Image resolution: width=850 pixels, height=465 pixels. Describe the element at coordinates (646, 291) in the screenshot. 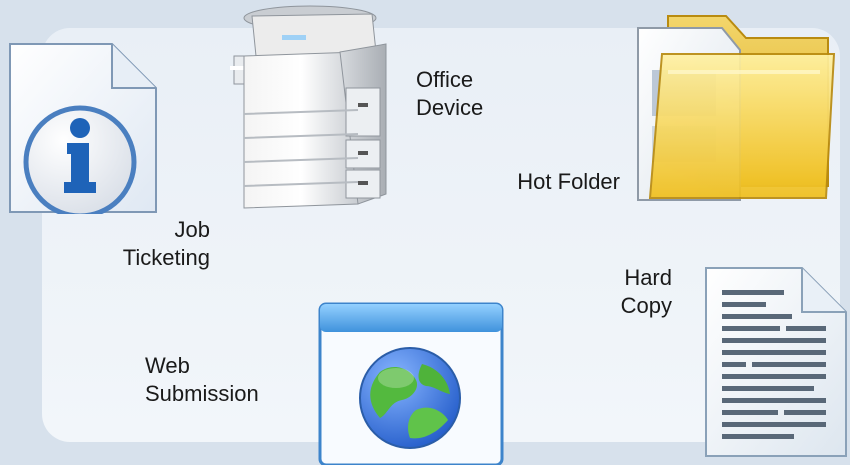

I see `hard-copy-label: Hard Copy` at that location.